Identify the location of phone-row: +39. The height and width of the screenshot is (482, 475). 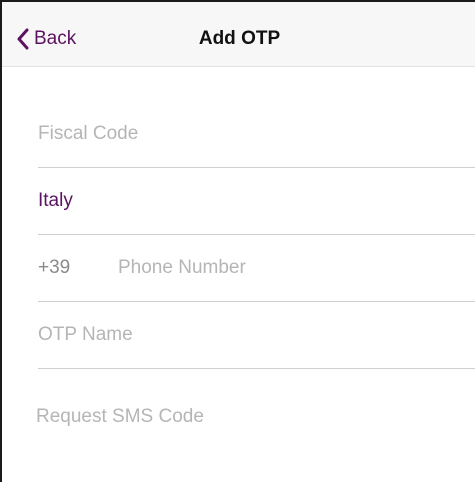
(256, 268).